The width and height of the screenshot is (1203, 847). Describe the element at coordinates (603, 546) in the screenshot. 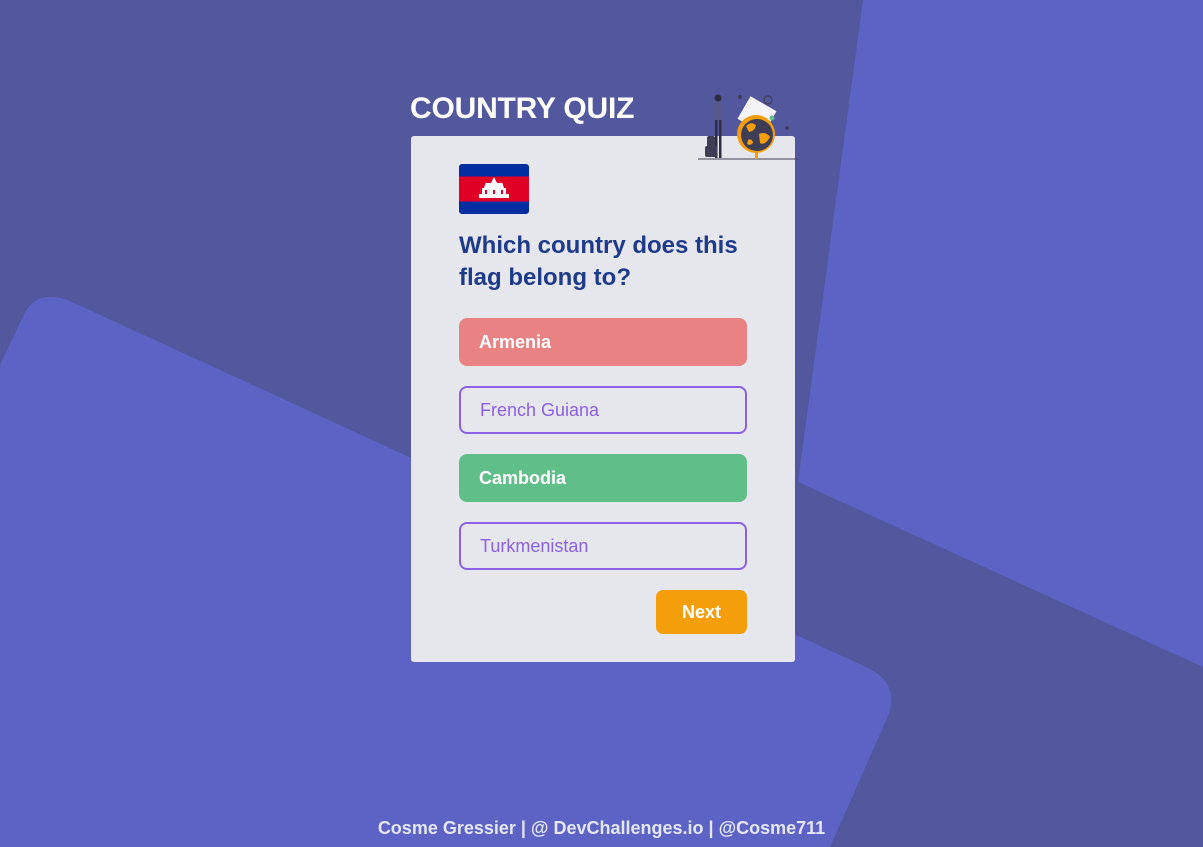

I see `answer-option-turkmenistan: Turkmenistan` at that location.